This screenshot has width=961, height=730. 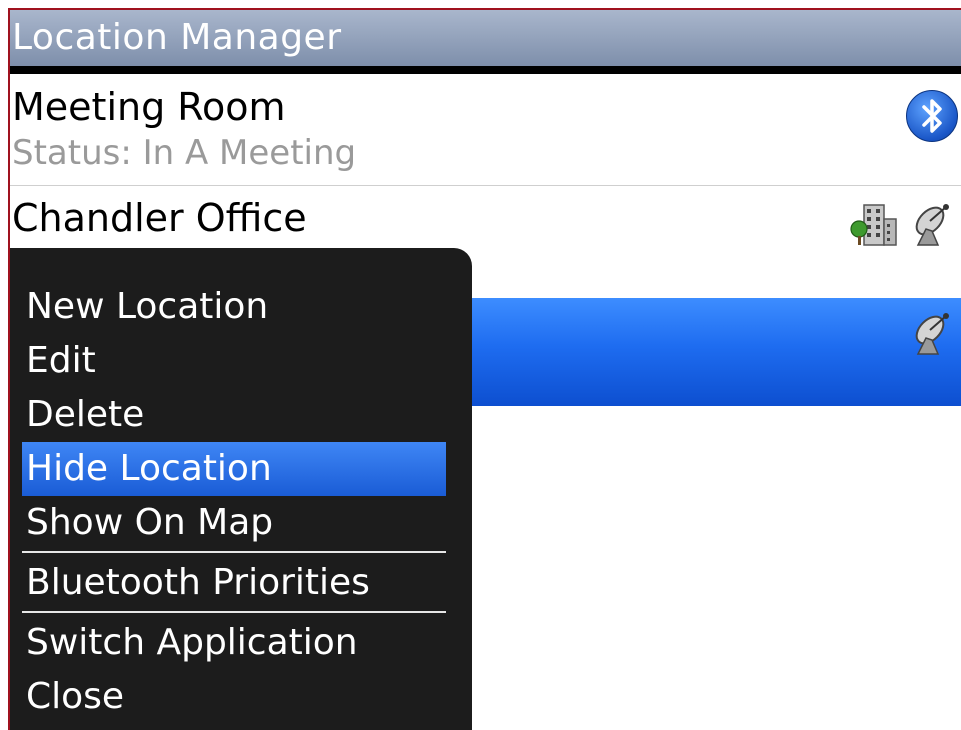 What do you see at coordinates (485, 131) in the screenshot?
I see `location-row-meeting-room: Meeting Room Status: In A Meeting` at bounding box center [485, 131].